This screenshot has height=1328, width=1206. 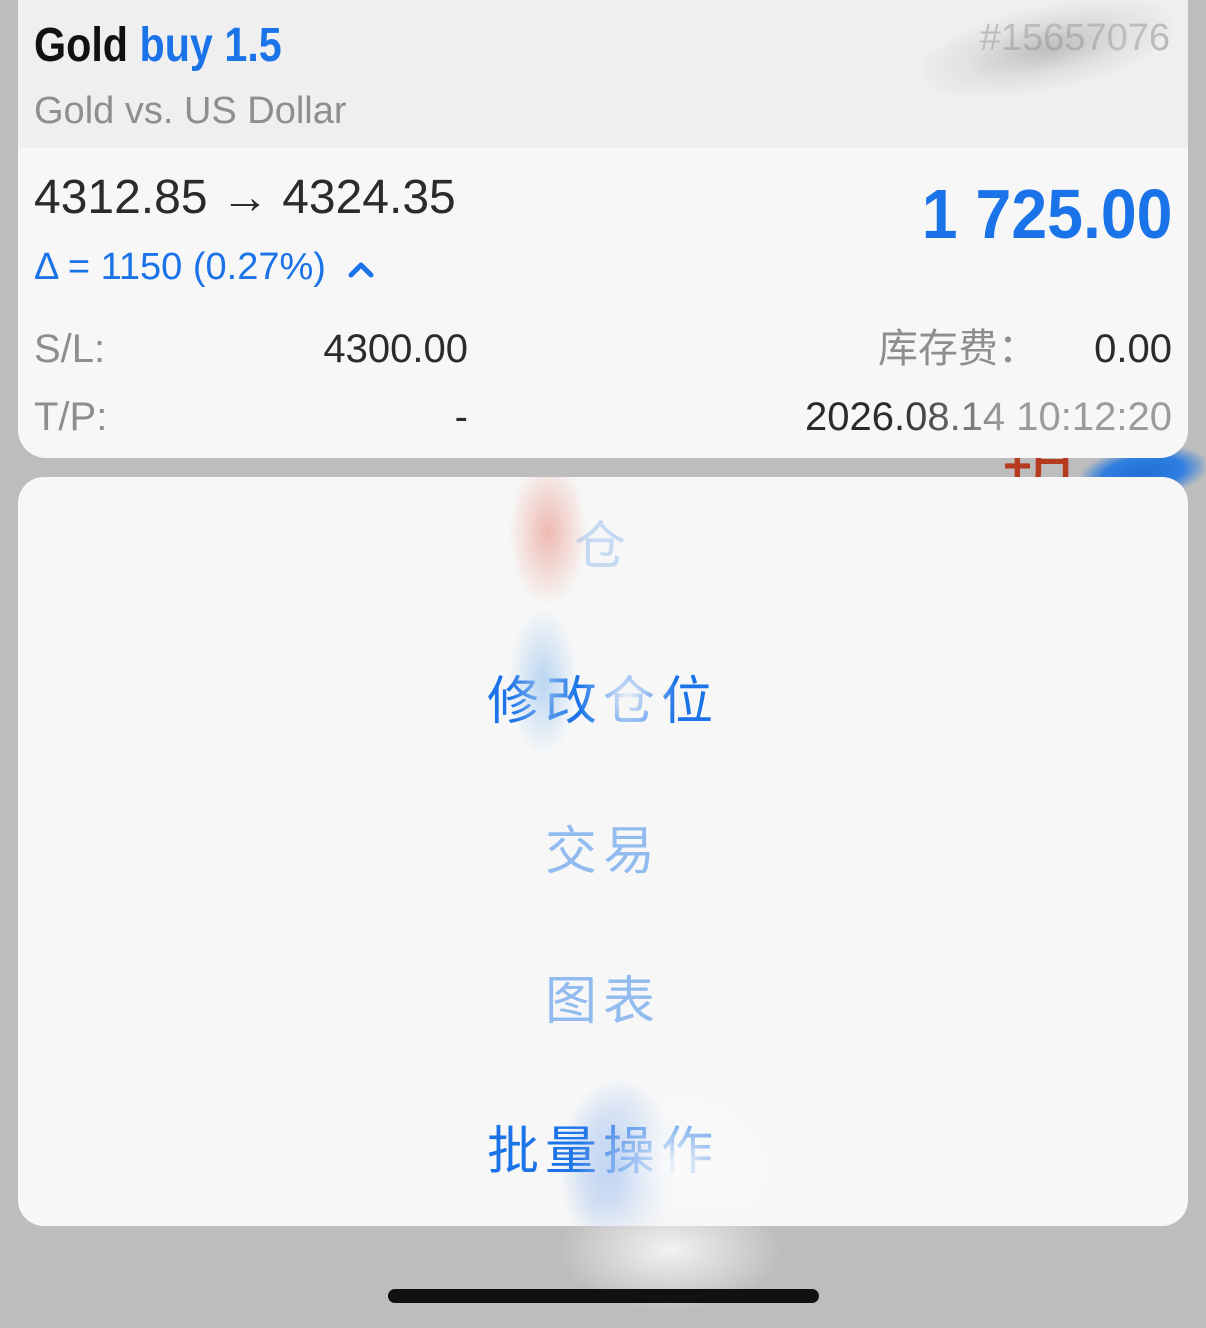 I want to click on swap-value: 0.00, so click(x=1133, y=349).